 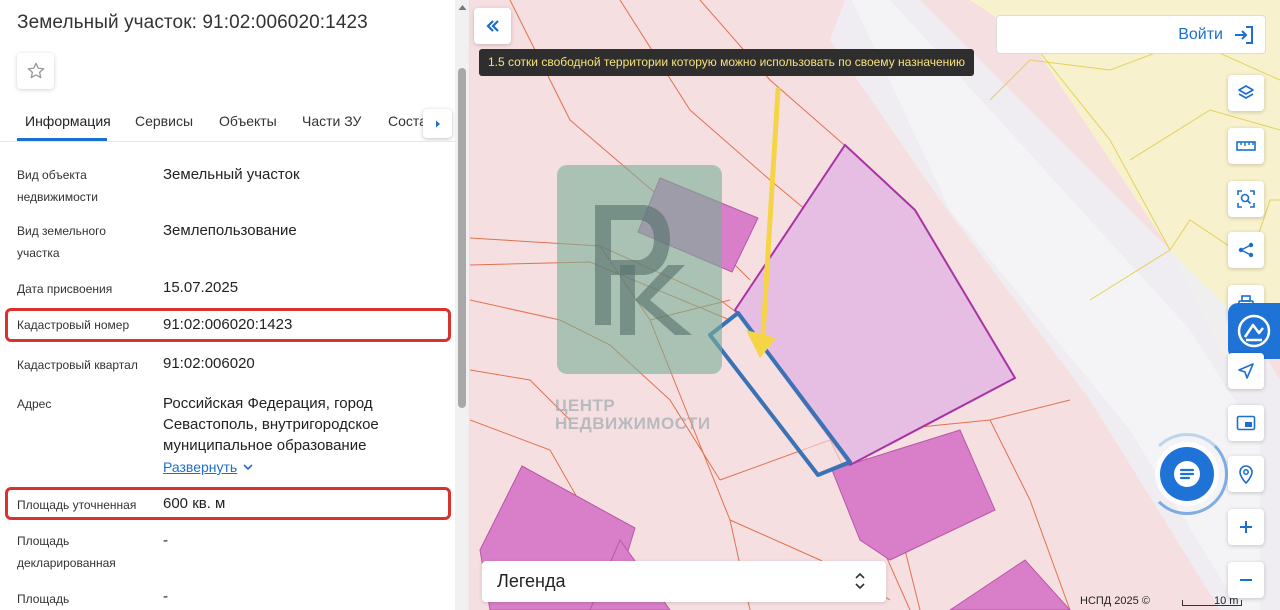 What do you see at coordinates (34, 404) in the screenshot?
I see `row-label-address: Адрес` at bounding box center [34, 404].